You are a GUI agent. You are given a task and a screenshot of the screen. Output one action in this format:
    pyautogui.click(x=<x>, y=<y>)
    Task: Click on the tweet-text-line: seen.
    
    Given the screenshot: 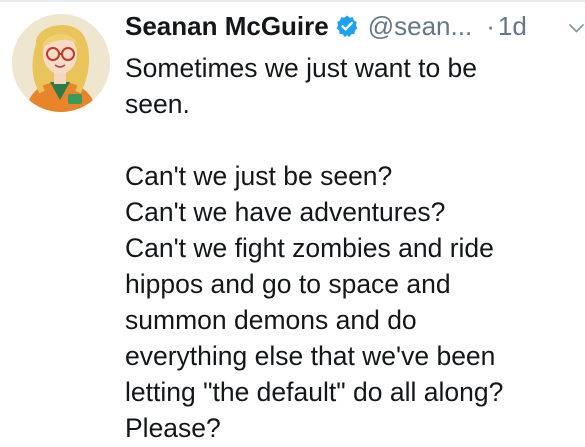 What is the action you would take?
    pyautogui.click(x=157, y=104)
    